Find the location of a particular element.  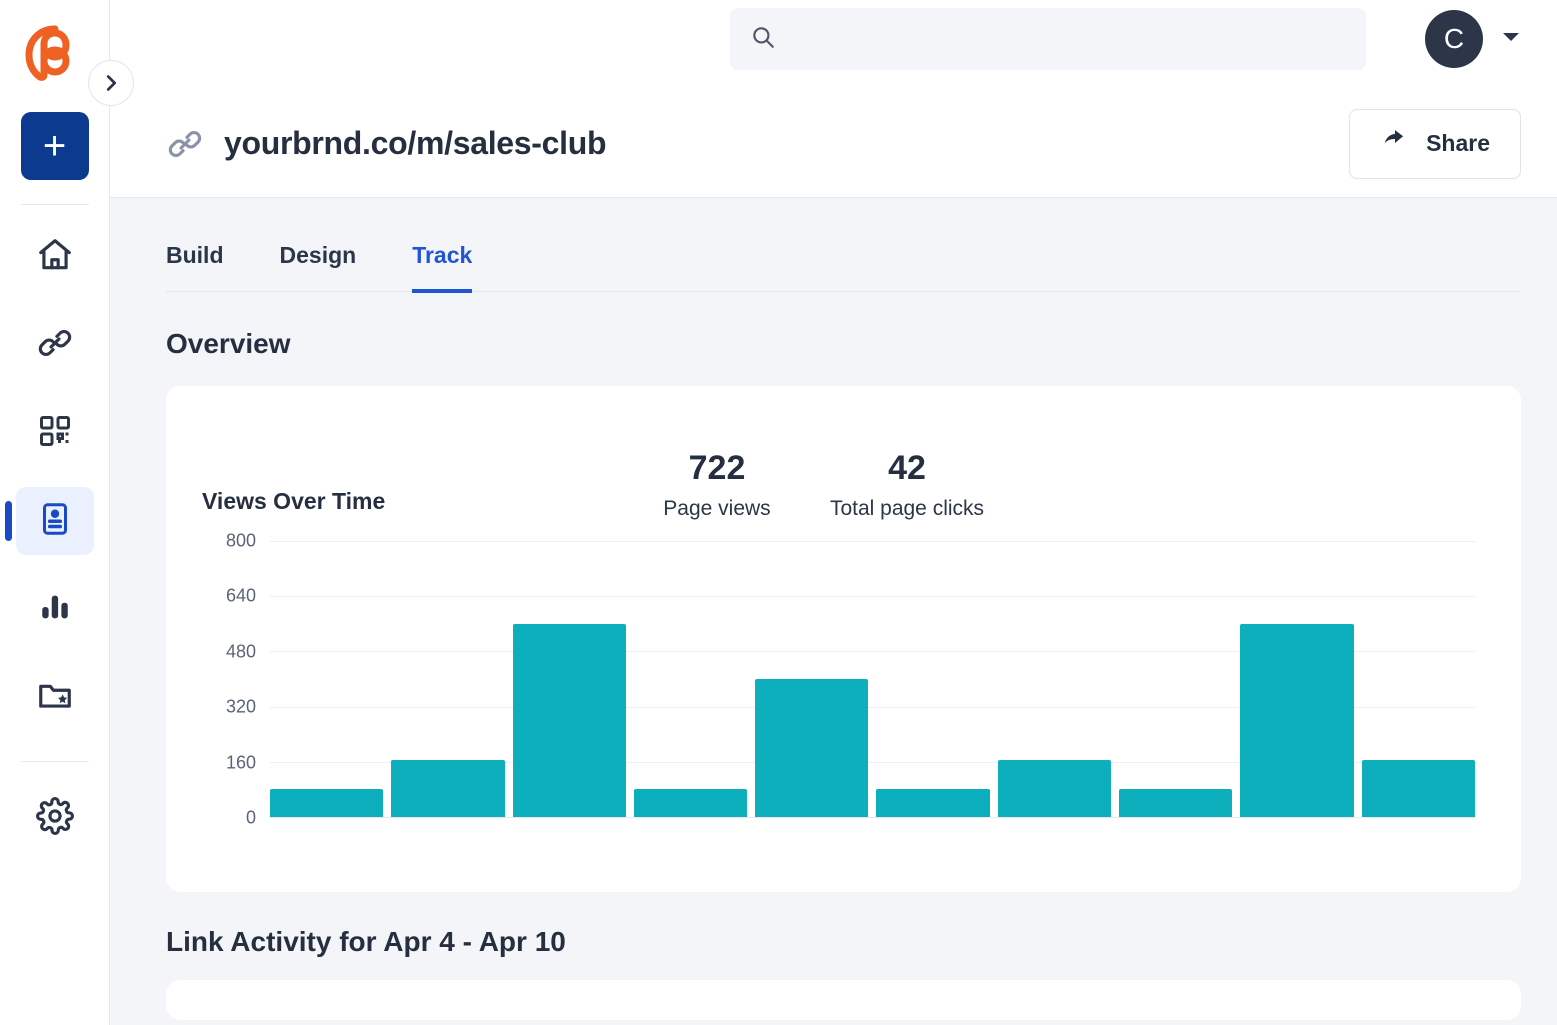

page-header: yourbrnd.co/m/sales-club Share is located at coordinates (833, 144).